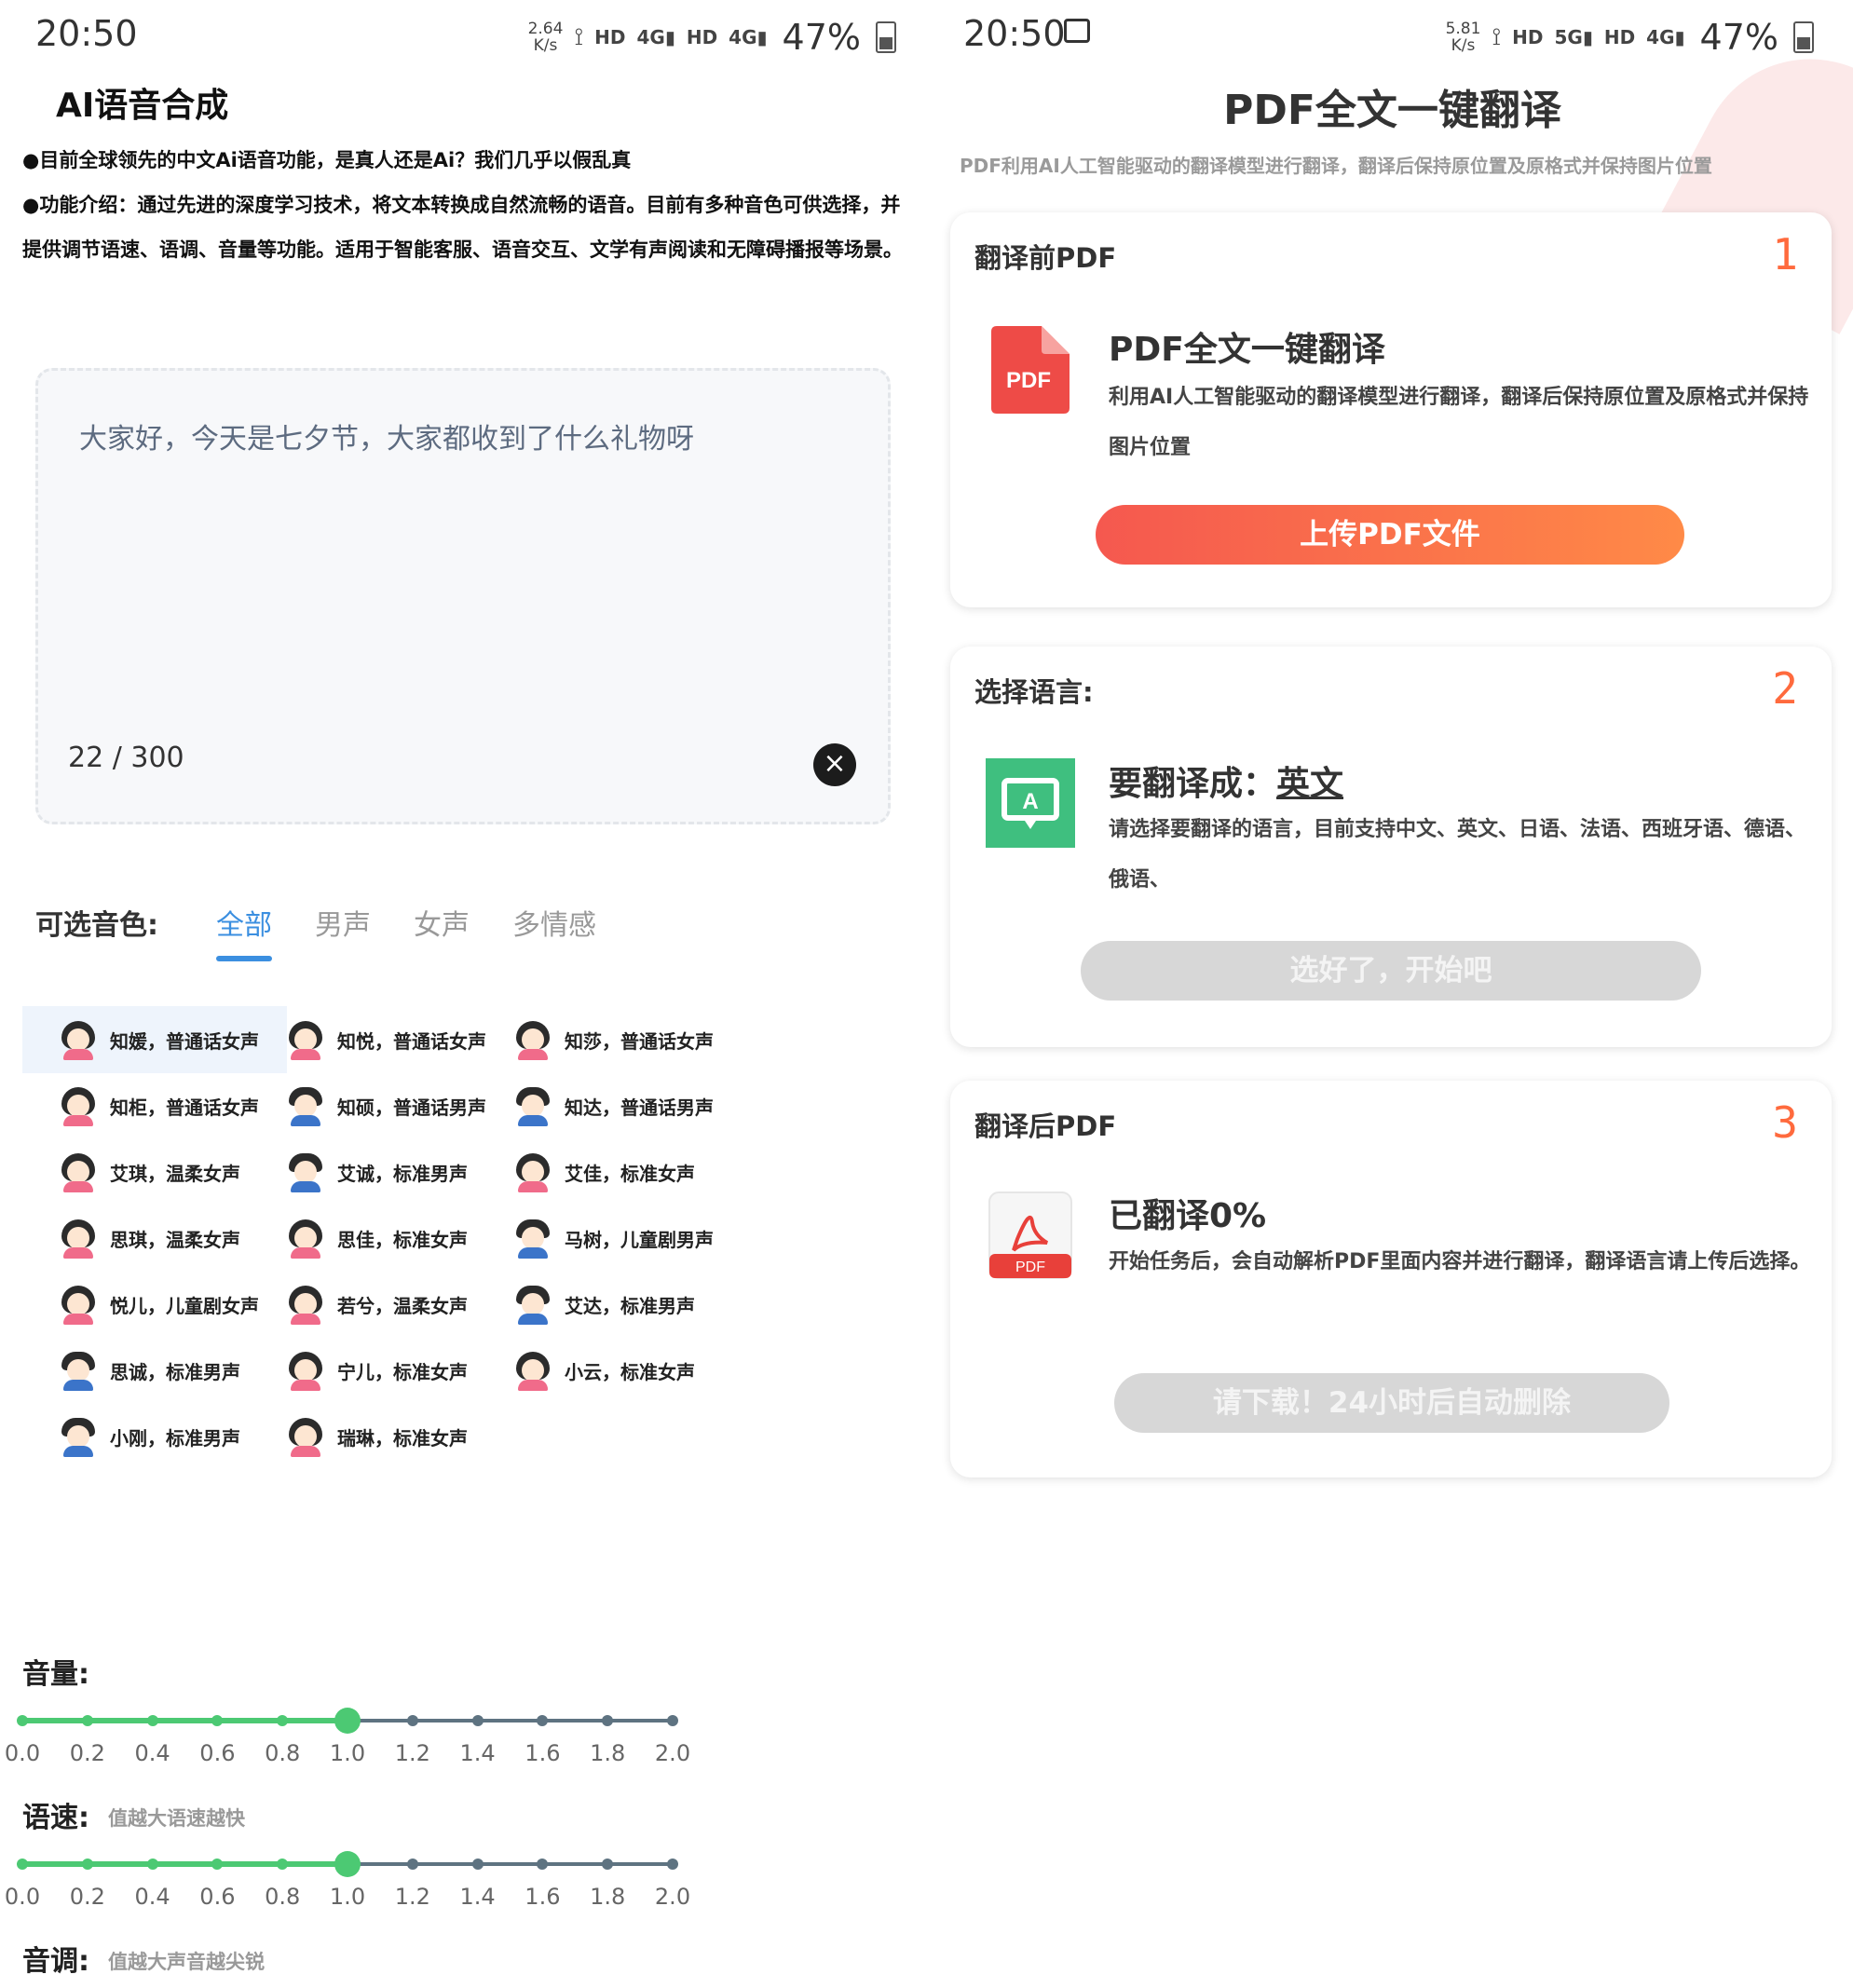 The width and height of the screenshot is (1853, 1988). What do you see at coordinates (175, 1371) in the screenshot?
I see `voice-name: 思诚，标准男声` at bounding box center [175, 1371].